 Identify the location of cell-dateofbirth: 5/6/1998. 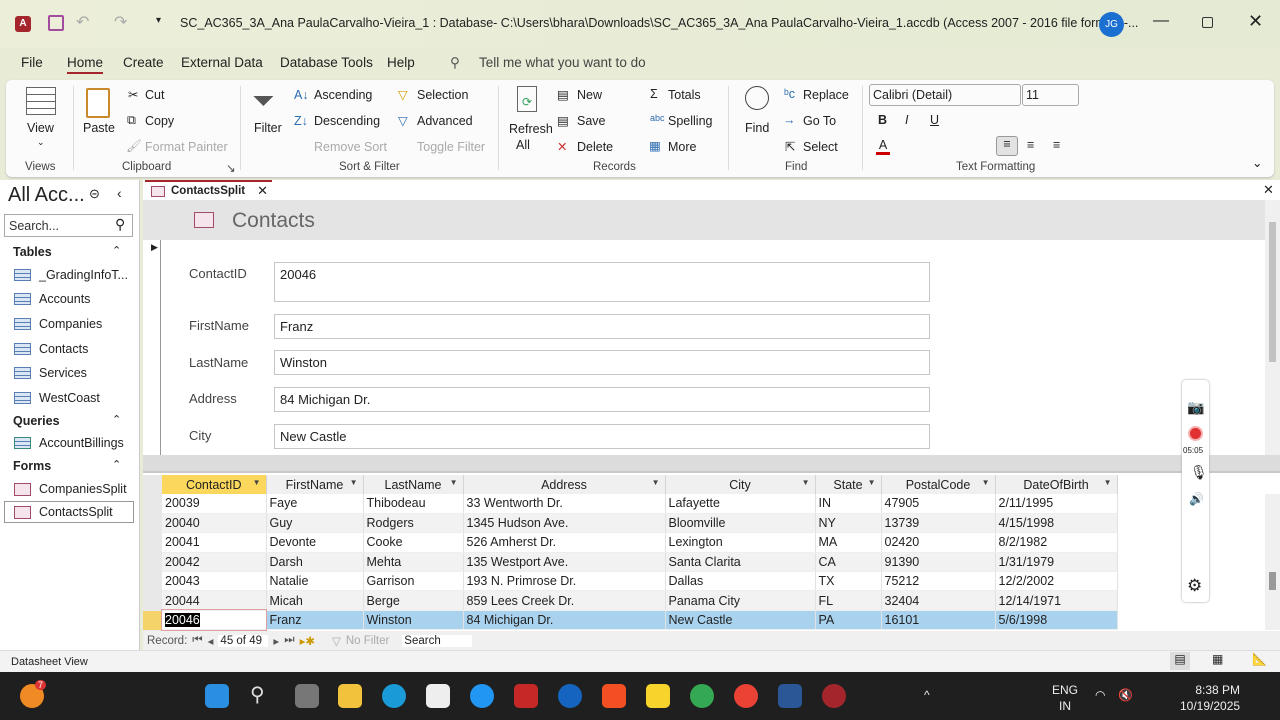
(1056, 620).